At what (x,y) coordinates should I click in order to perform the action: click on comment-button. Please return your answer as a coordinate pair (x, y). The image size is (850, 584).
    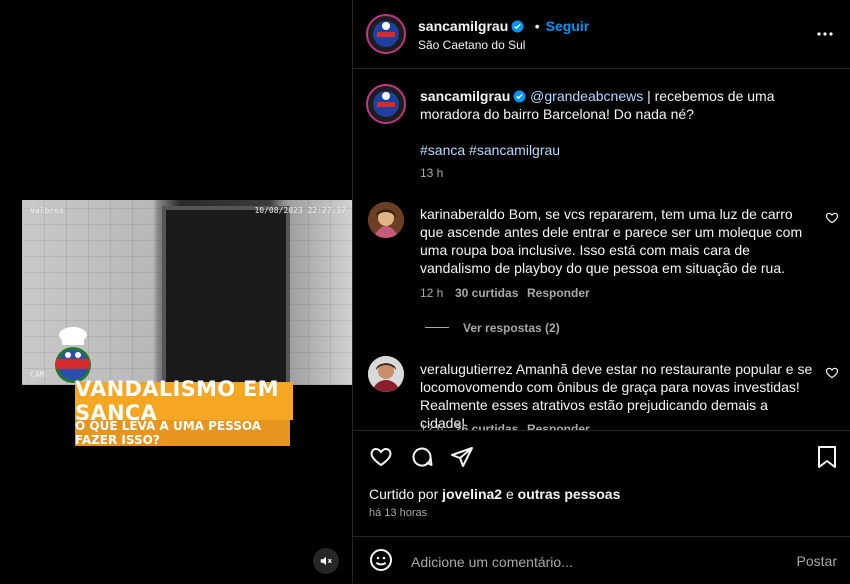
    Looking at the image, I should click on (422, 457).